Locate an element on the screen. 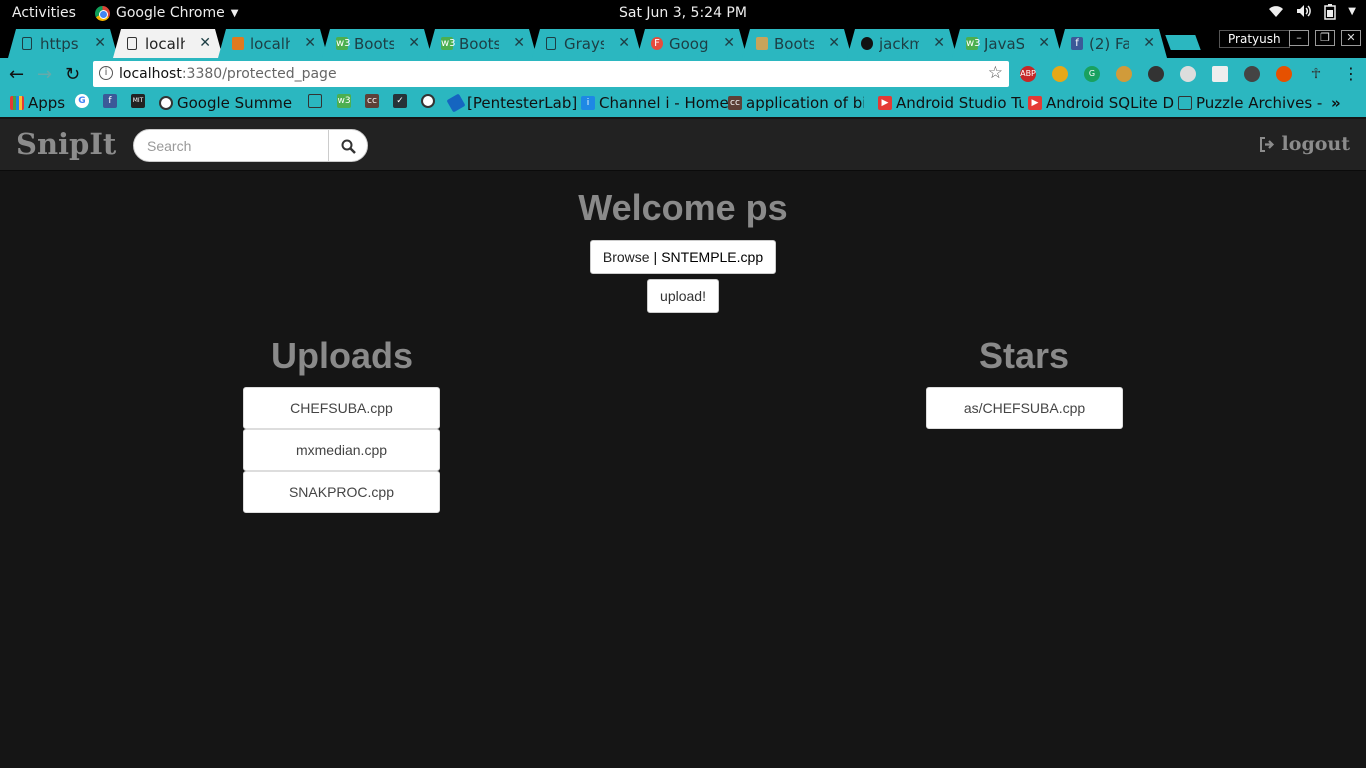 This screenshot has width=1366, height=768. facebook-icon: f is located at coordinates (110, 101).